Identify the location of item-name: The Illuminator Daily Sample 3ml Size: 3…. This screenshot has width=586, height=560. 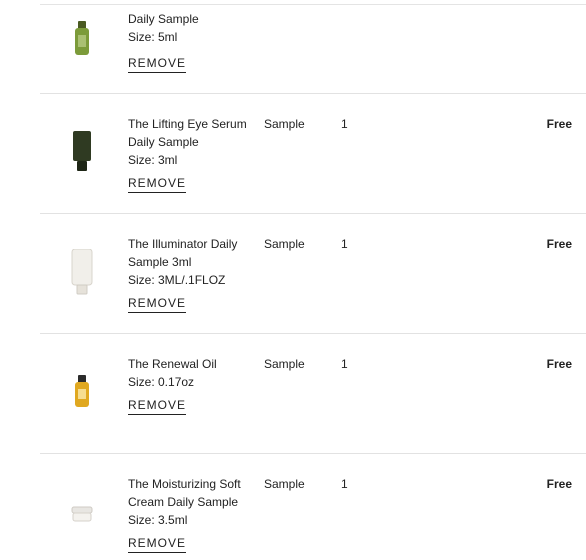
(183, 262).